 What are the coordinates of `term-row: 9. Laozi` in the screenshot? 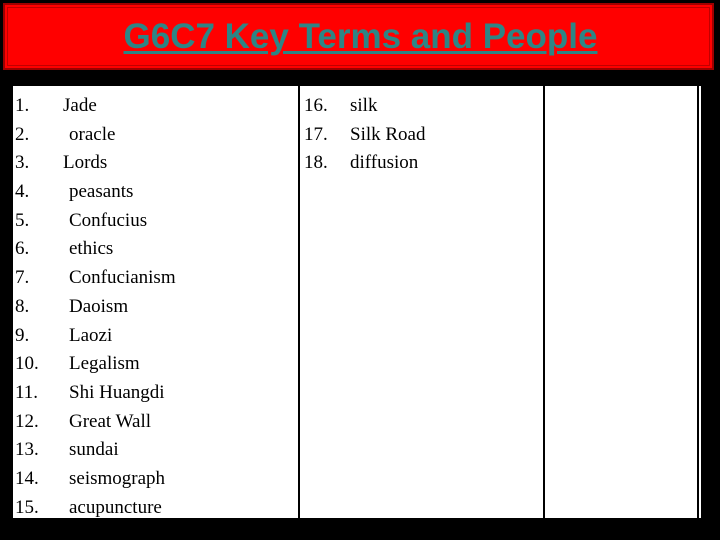 It's located at (155, 336).